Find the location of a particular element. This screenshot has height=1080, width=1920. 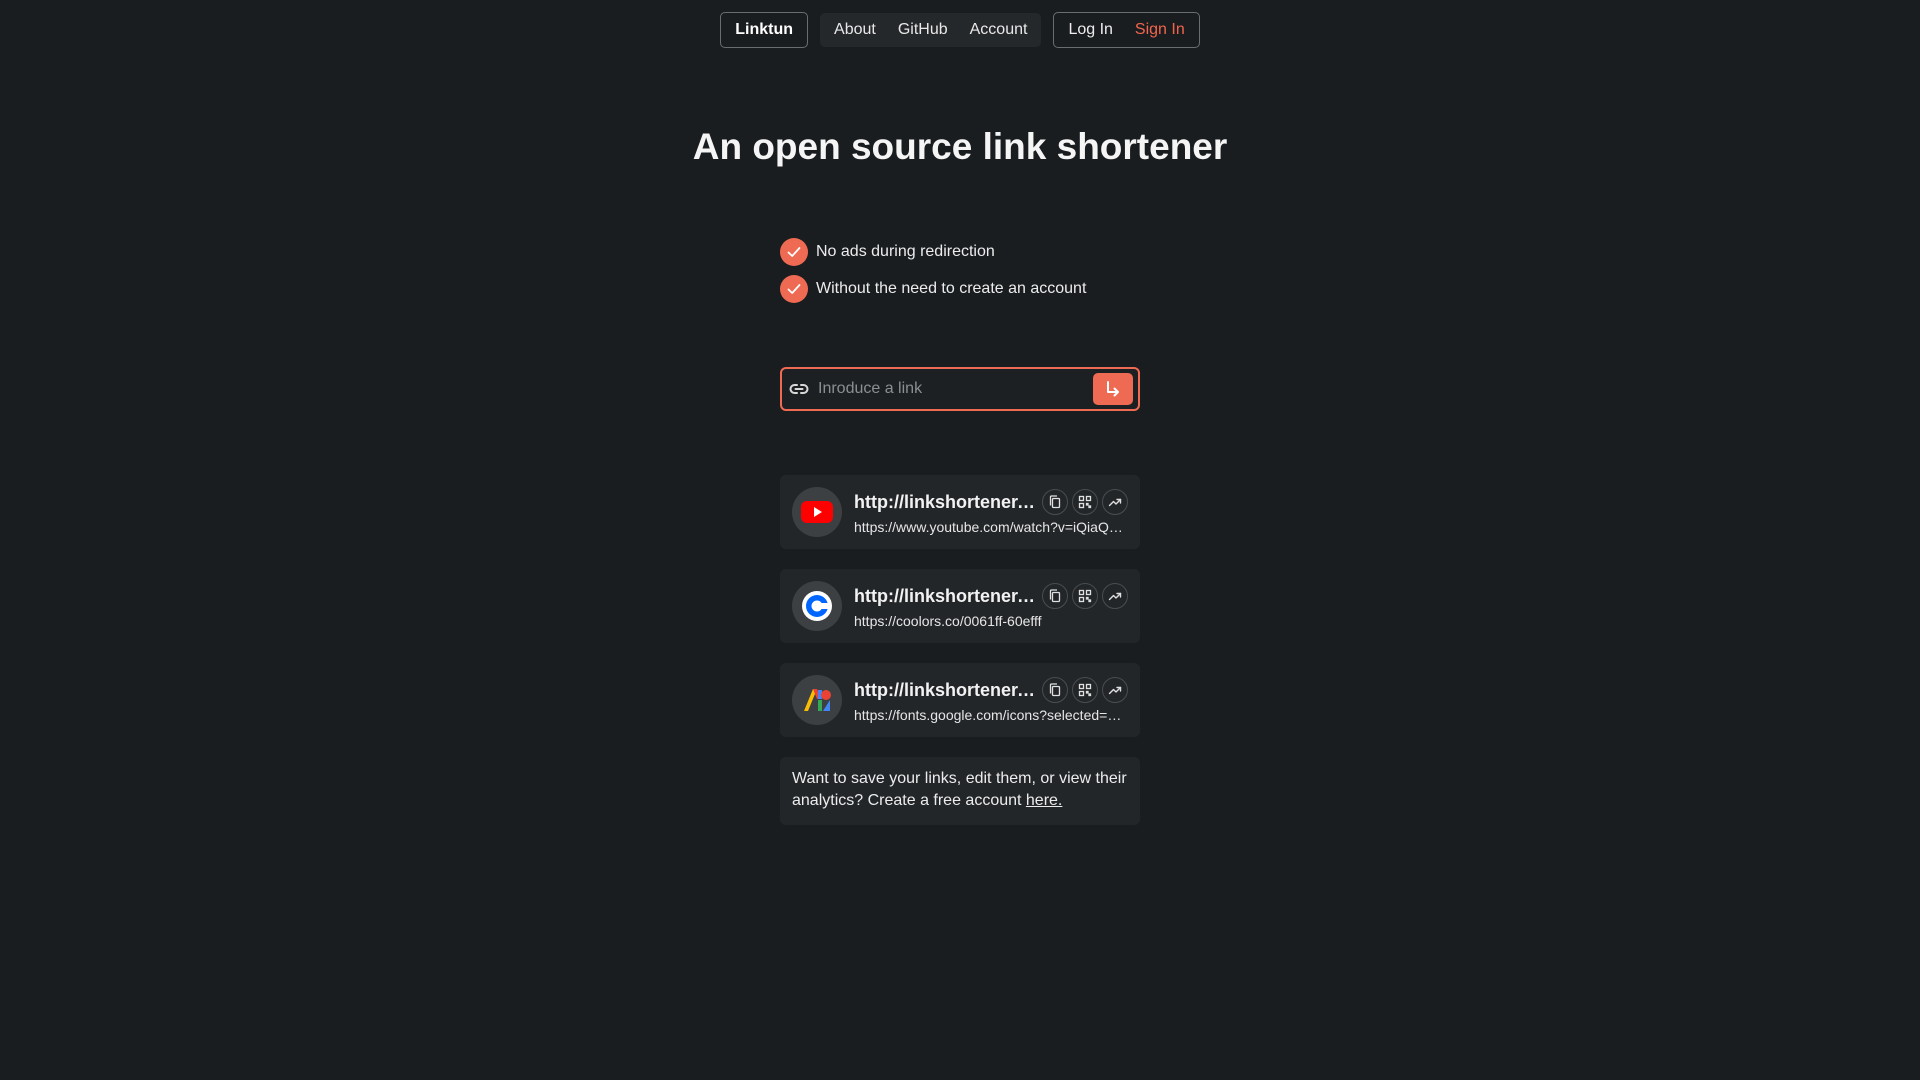

auth-group: Log In Sign In is located at coordinates (1126, 30).